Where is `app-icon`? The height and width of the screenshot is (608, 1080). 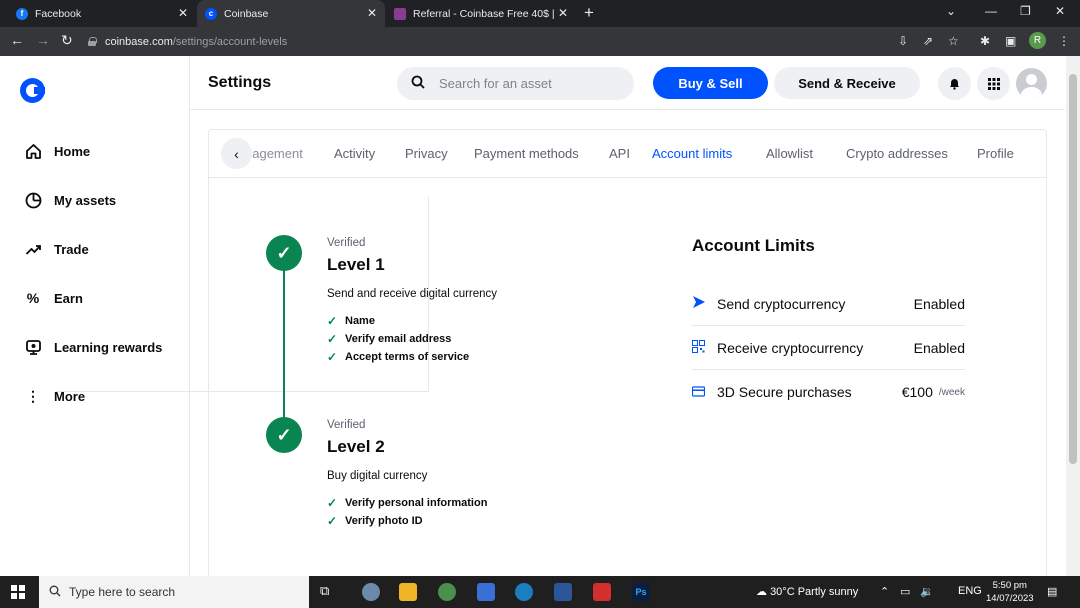
app-icon is located at coordinates (371, 592).